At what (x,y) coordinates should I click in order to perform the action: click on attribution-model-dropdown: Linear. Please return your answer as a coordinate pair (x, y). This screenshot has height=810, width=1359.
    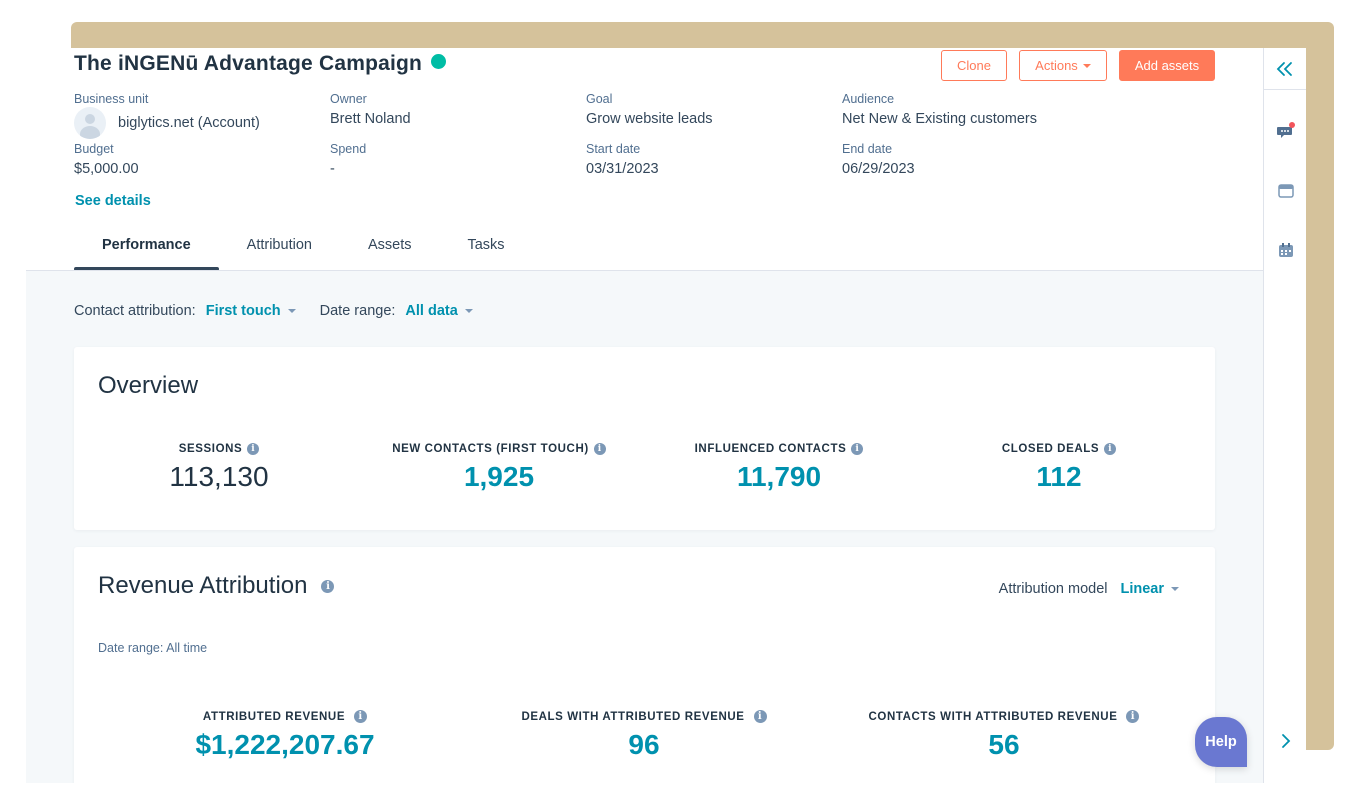
    Looking at the image, I should click on (1149, 589).